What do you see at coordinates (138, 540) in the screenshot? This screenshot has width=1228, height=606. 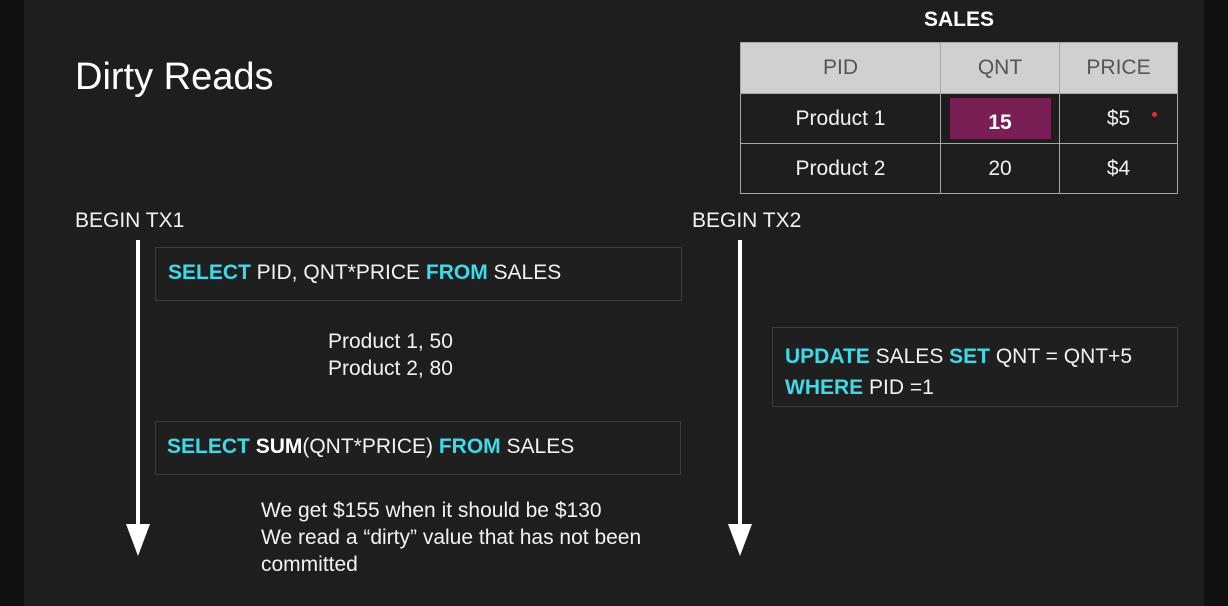 I see `tx1-arrow-down-icon` at bounding box center [138, 540].